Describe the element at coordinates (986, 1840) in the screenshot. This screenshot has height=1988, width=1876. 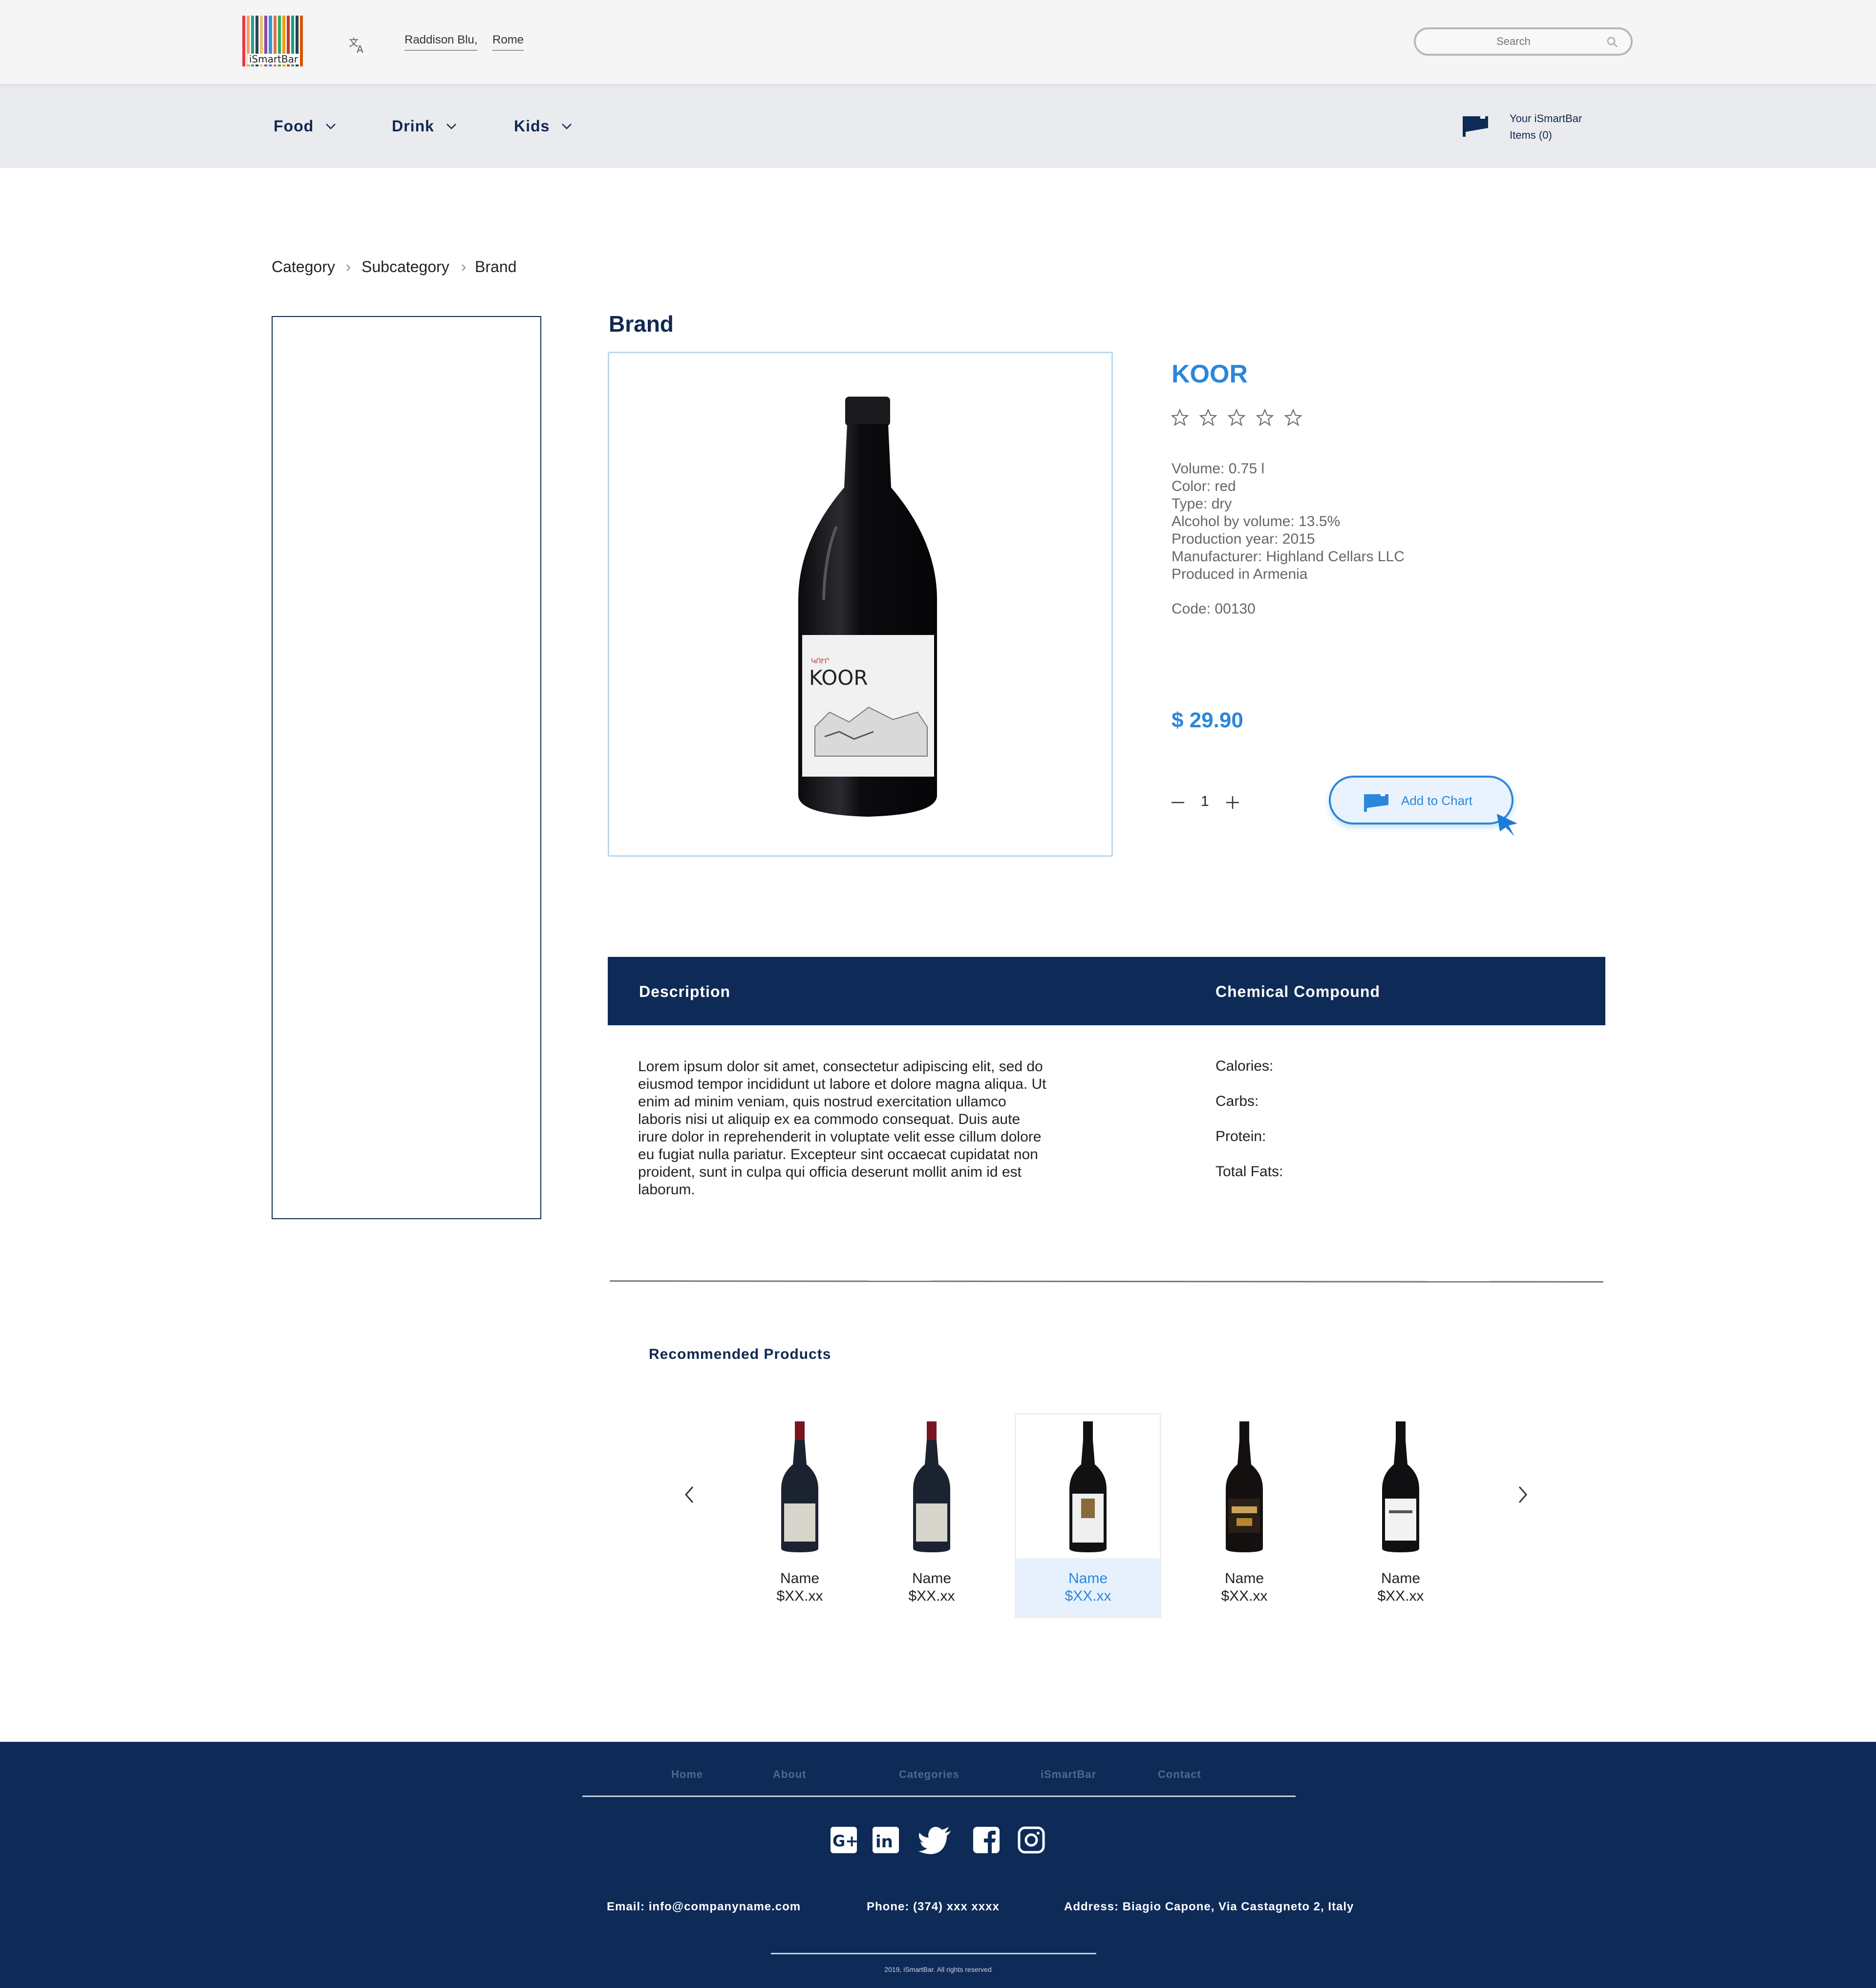
I see `facebook-icon` at that location.